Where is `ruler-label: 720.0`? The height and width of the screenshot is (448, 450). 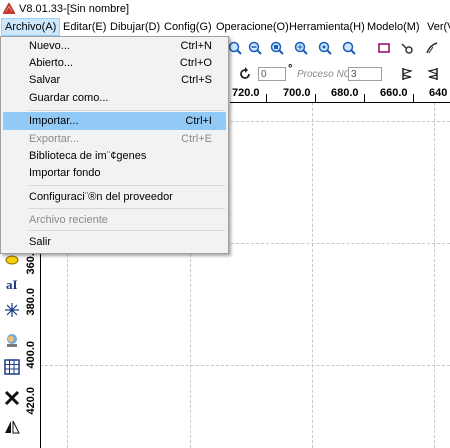
ruler-label: 720.0 is located at coordinates (246, 93).